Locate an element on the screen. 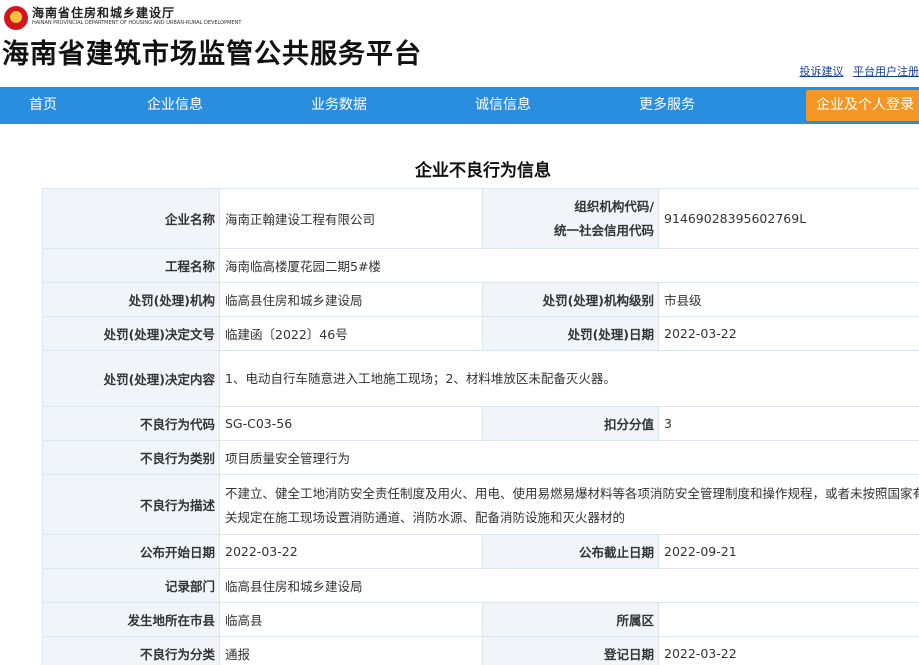  record-dept-value: 临高县住房和城乡建设局 is located at coordinates (569, 585).